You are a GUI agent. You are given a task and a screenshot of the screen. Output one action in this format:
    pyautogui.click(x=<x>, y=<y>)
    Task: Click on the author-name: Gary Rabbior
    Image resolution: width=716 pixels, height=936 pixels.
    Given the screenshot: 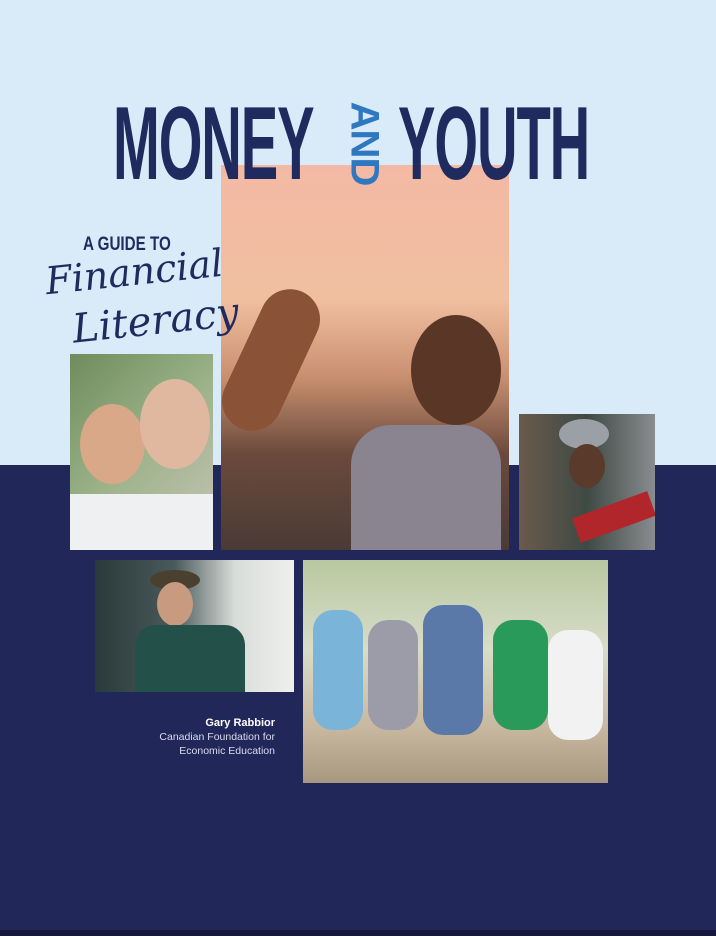 What is the action you would take?
    pyautogui.click(x=240, y=723)
    